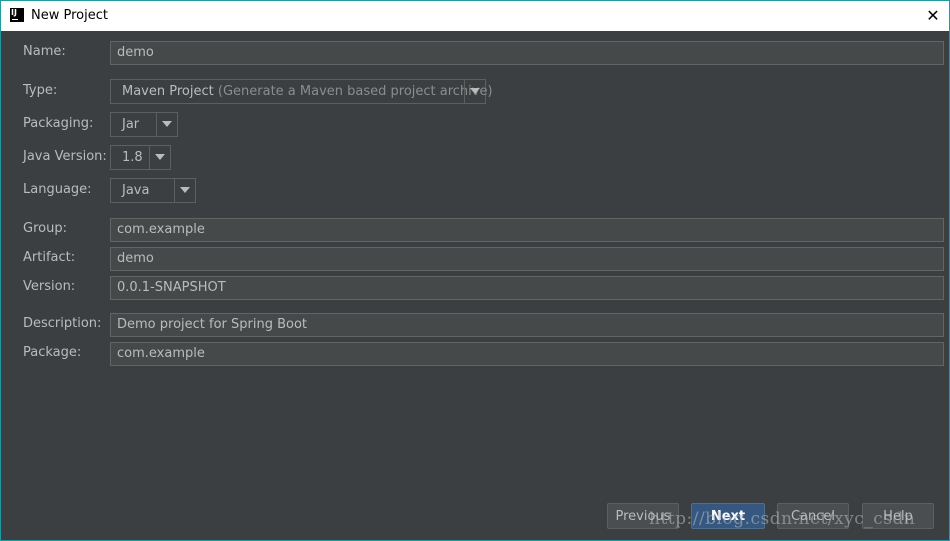 The width and height of the screenshot is (950, 541). I want to click on language-combo-dropdown-button, so click(184, 190).